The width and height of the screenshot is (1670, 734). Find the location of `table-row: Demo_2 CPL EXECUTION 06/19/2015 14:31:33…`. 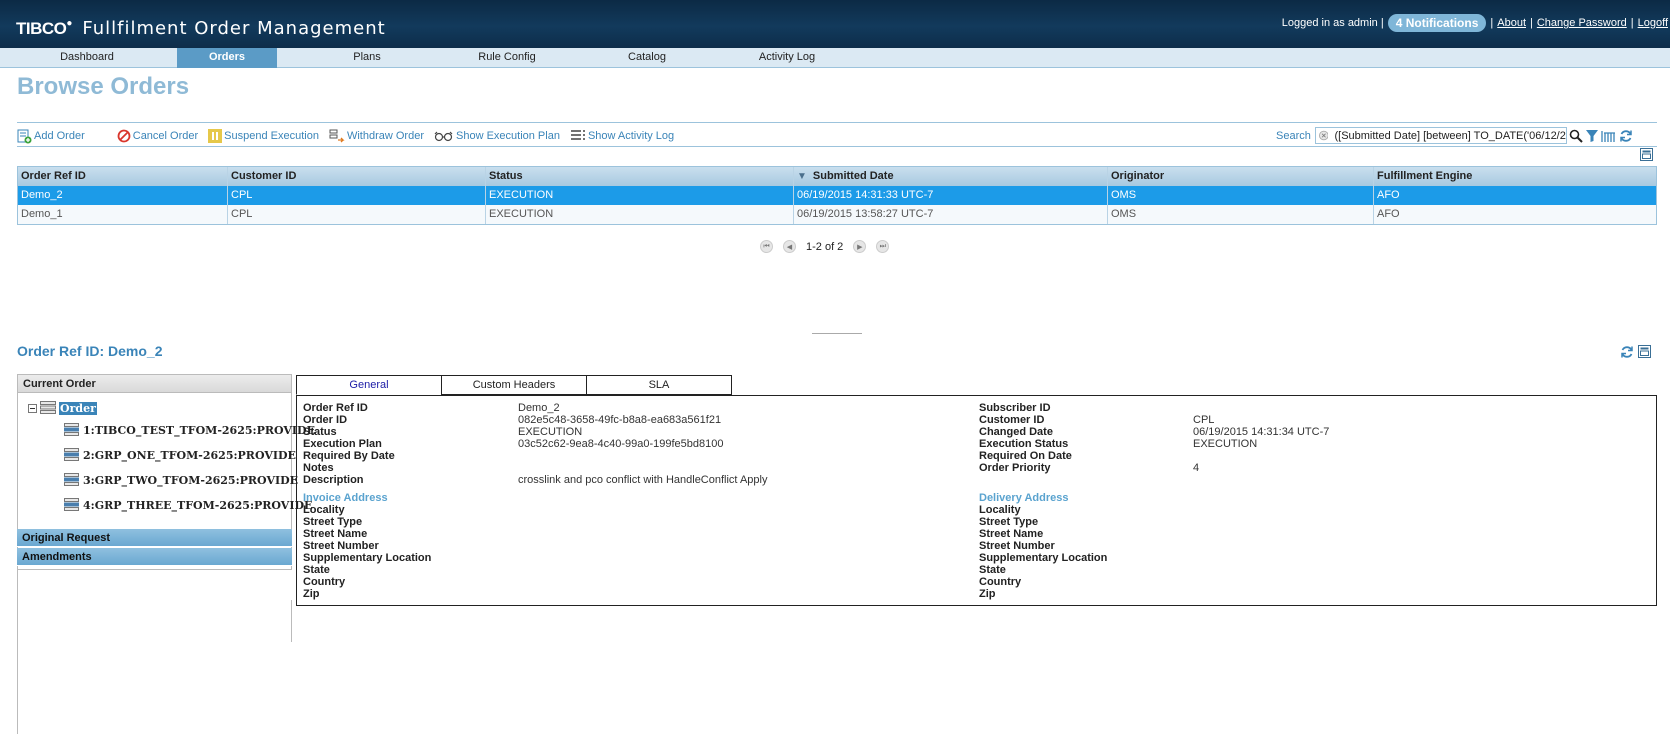

table-row: Demo_2 CPL EXECUTION 06/19/2015 14:31:33… is located at coordinates (837, 195).